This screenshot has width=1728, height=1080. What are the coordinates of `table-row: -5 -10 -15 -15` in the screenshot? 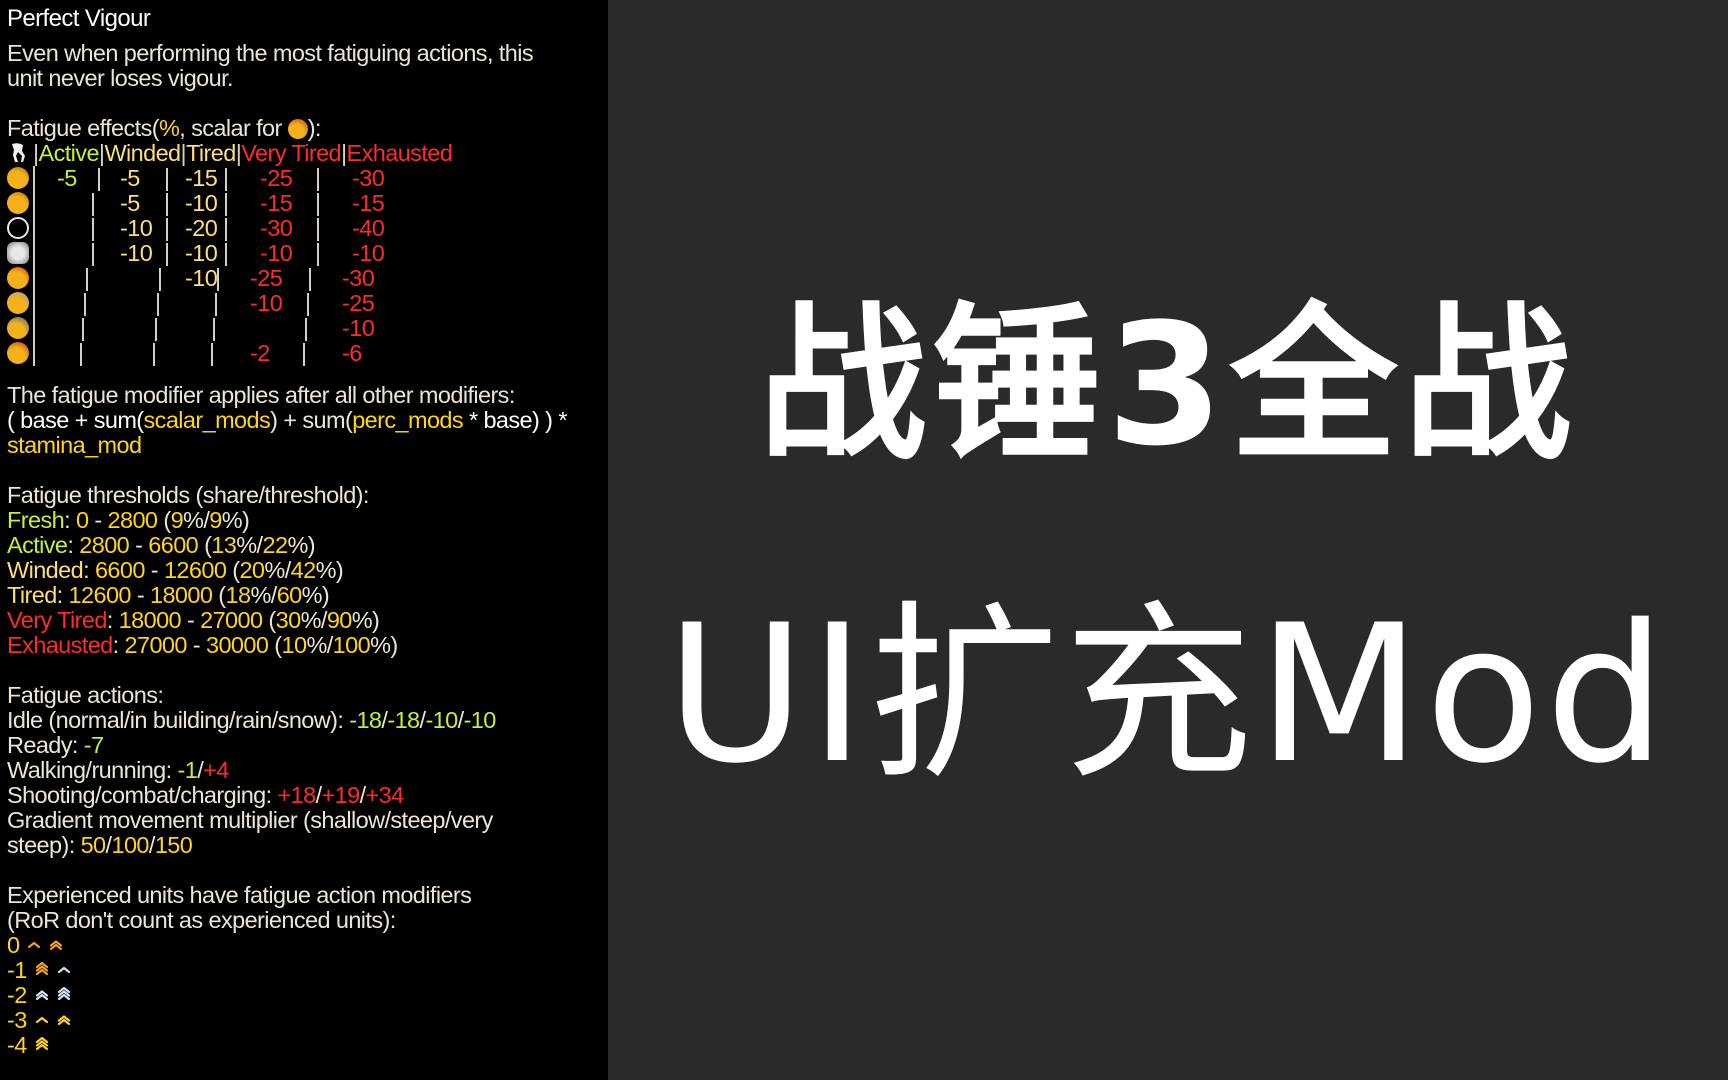 It's located at (287, 203).